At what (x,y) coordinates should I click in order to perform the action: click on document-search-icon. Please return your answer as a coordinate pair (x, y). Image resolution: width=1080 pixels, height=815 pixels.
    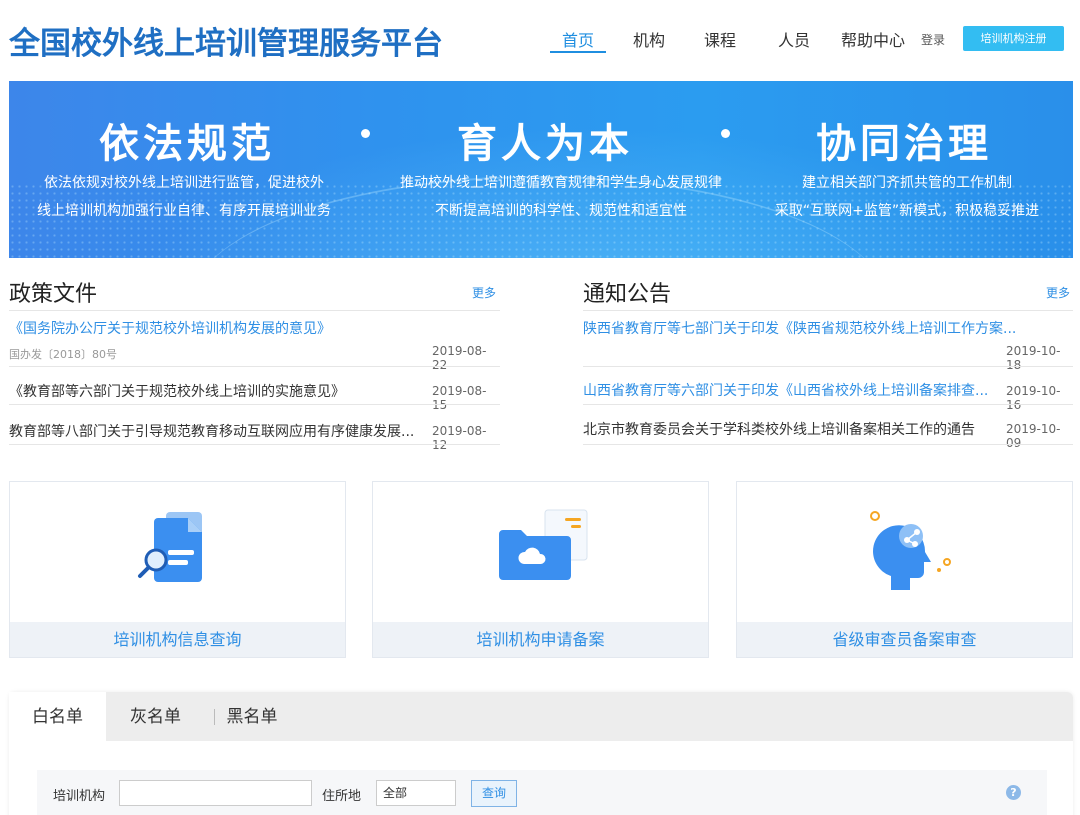
    Looking at the image, I should click on (169, 547).